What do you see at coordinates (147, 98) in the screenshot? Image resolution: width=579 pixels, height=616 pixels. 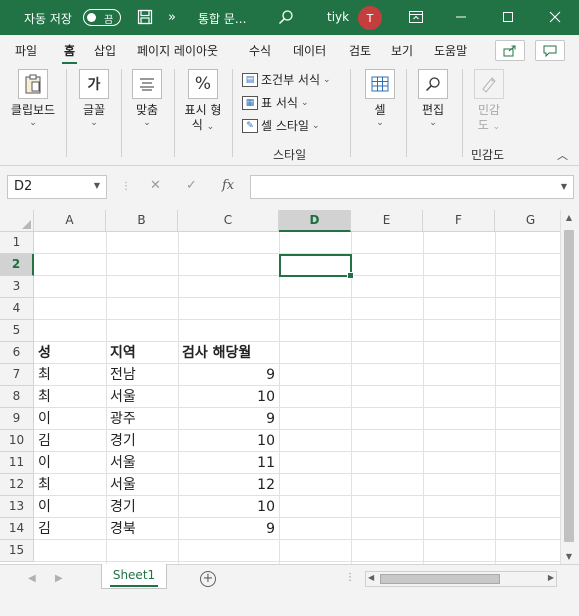 I see `alignment-group: 맞춤 ⌄` at bounding box center [147, 98].